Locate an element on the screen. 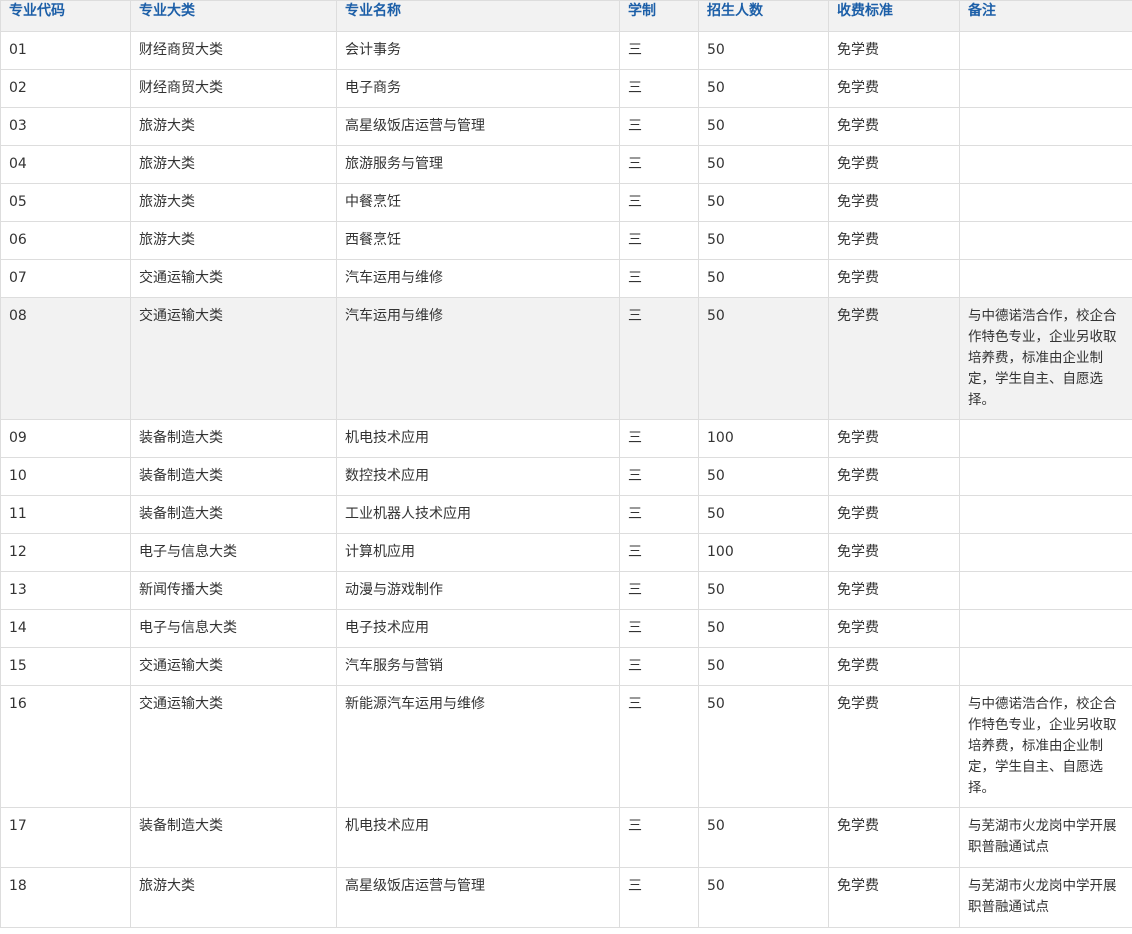 This screenshot has height=934, width=1132. table-header-row: 专业代码 专业大类 专业名称 学制 招生人数 收费标准 备注 is located at coordinates (566, 16).